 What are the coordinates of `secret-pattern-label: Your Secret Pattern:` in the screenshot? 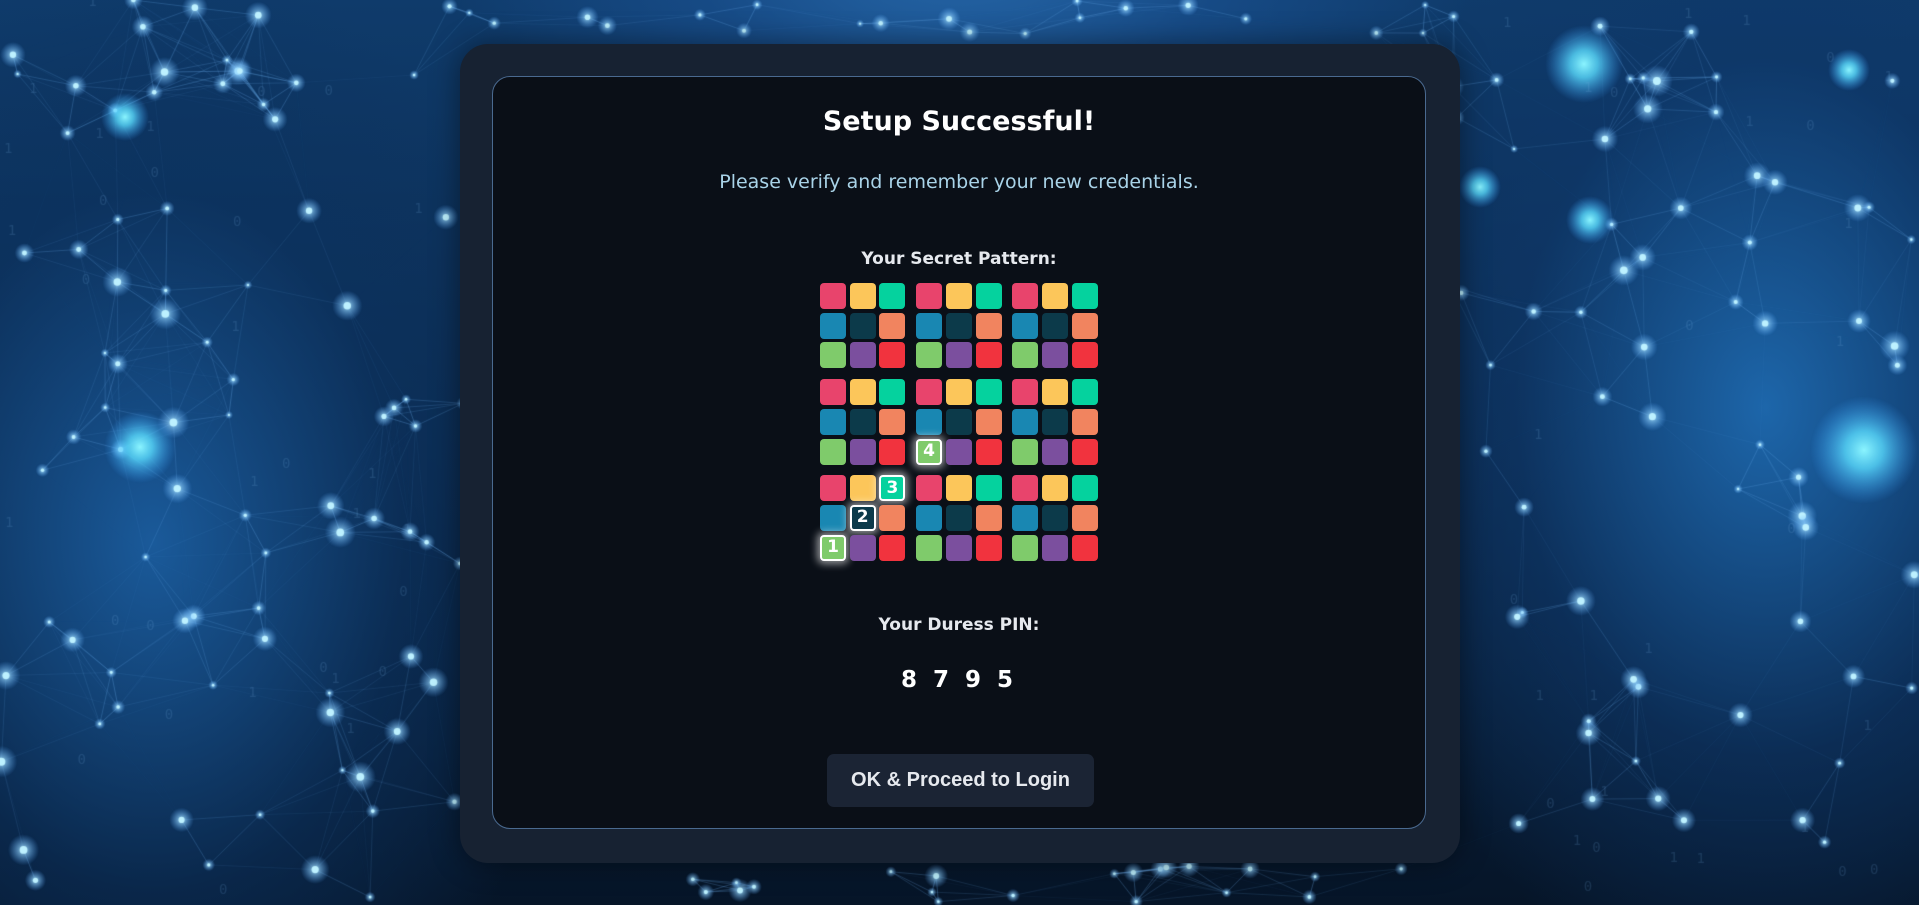 It's located at (959, 259).